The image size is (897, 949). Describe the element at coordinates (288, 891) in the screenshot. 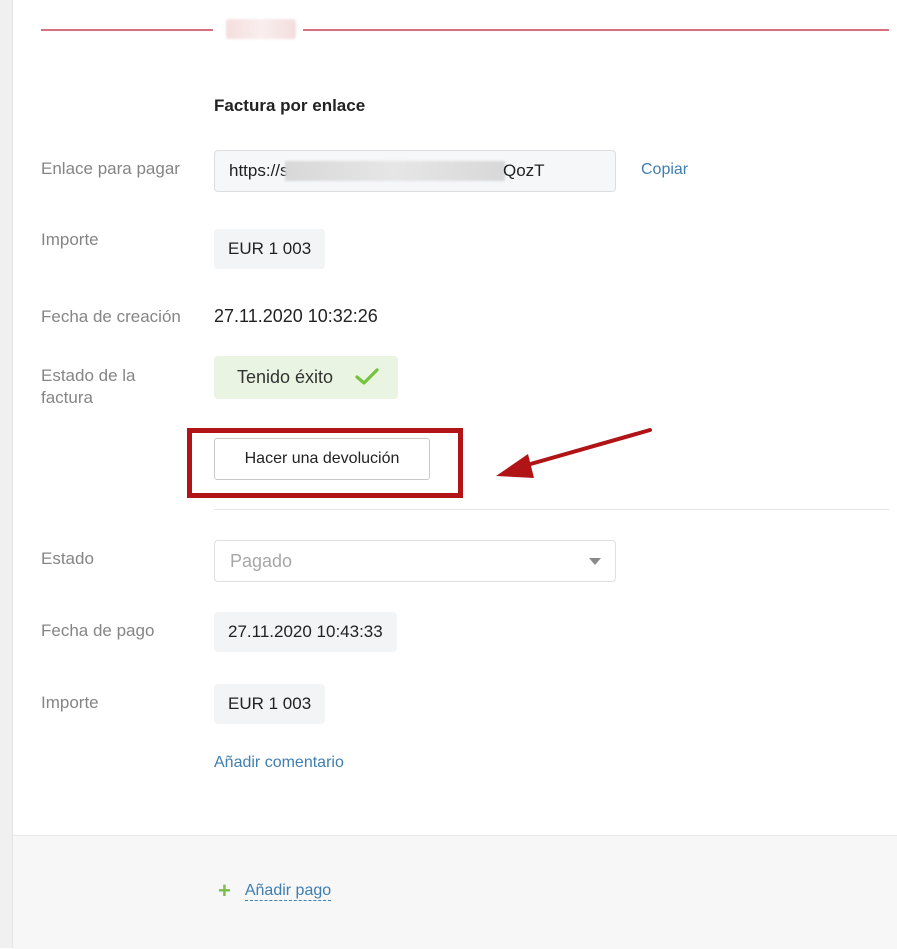

I see `add-payment-label: Añadir pago` at that location.